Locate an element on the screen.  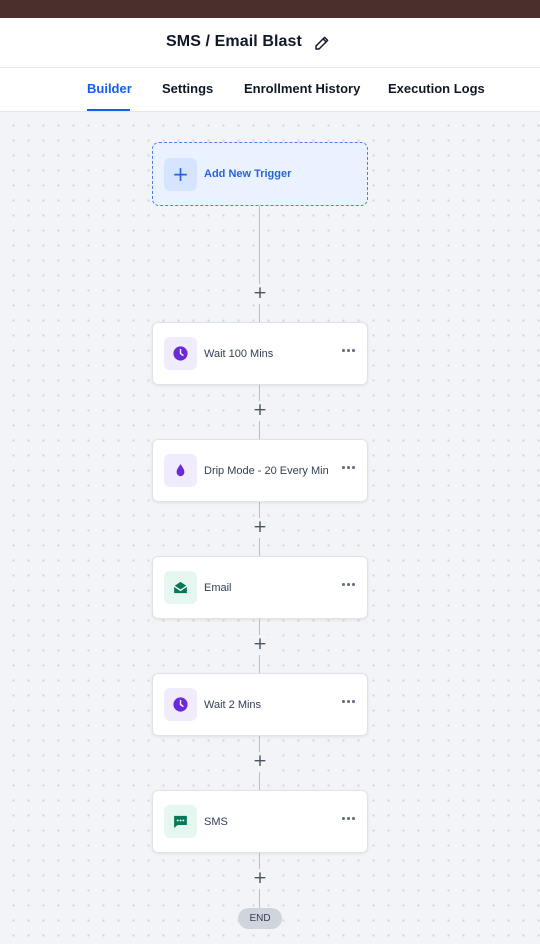
pencil-icon is located at coordinates (322, 43).